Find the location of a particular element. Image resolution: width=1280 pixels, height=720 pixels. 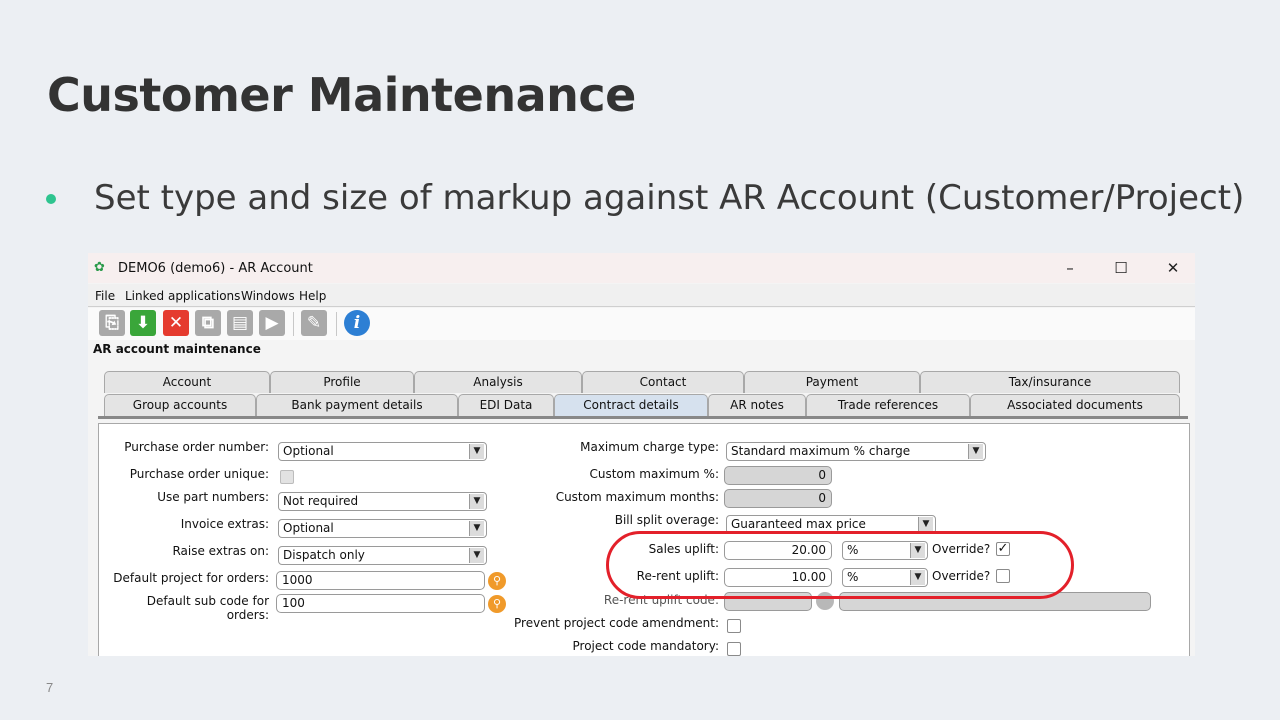

maximize-button: ☐ is located at coordinates (1121, 268).